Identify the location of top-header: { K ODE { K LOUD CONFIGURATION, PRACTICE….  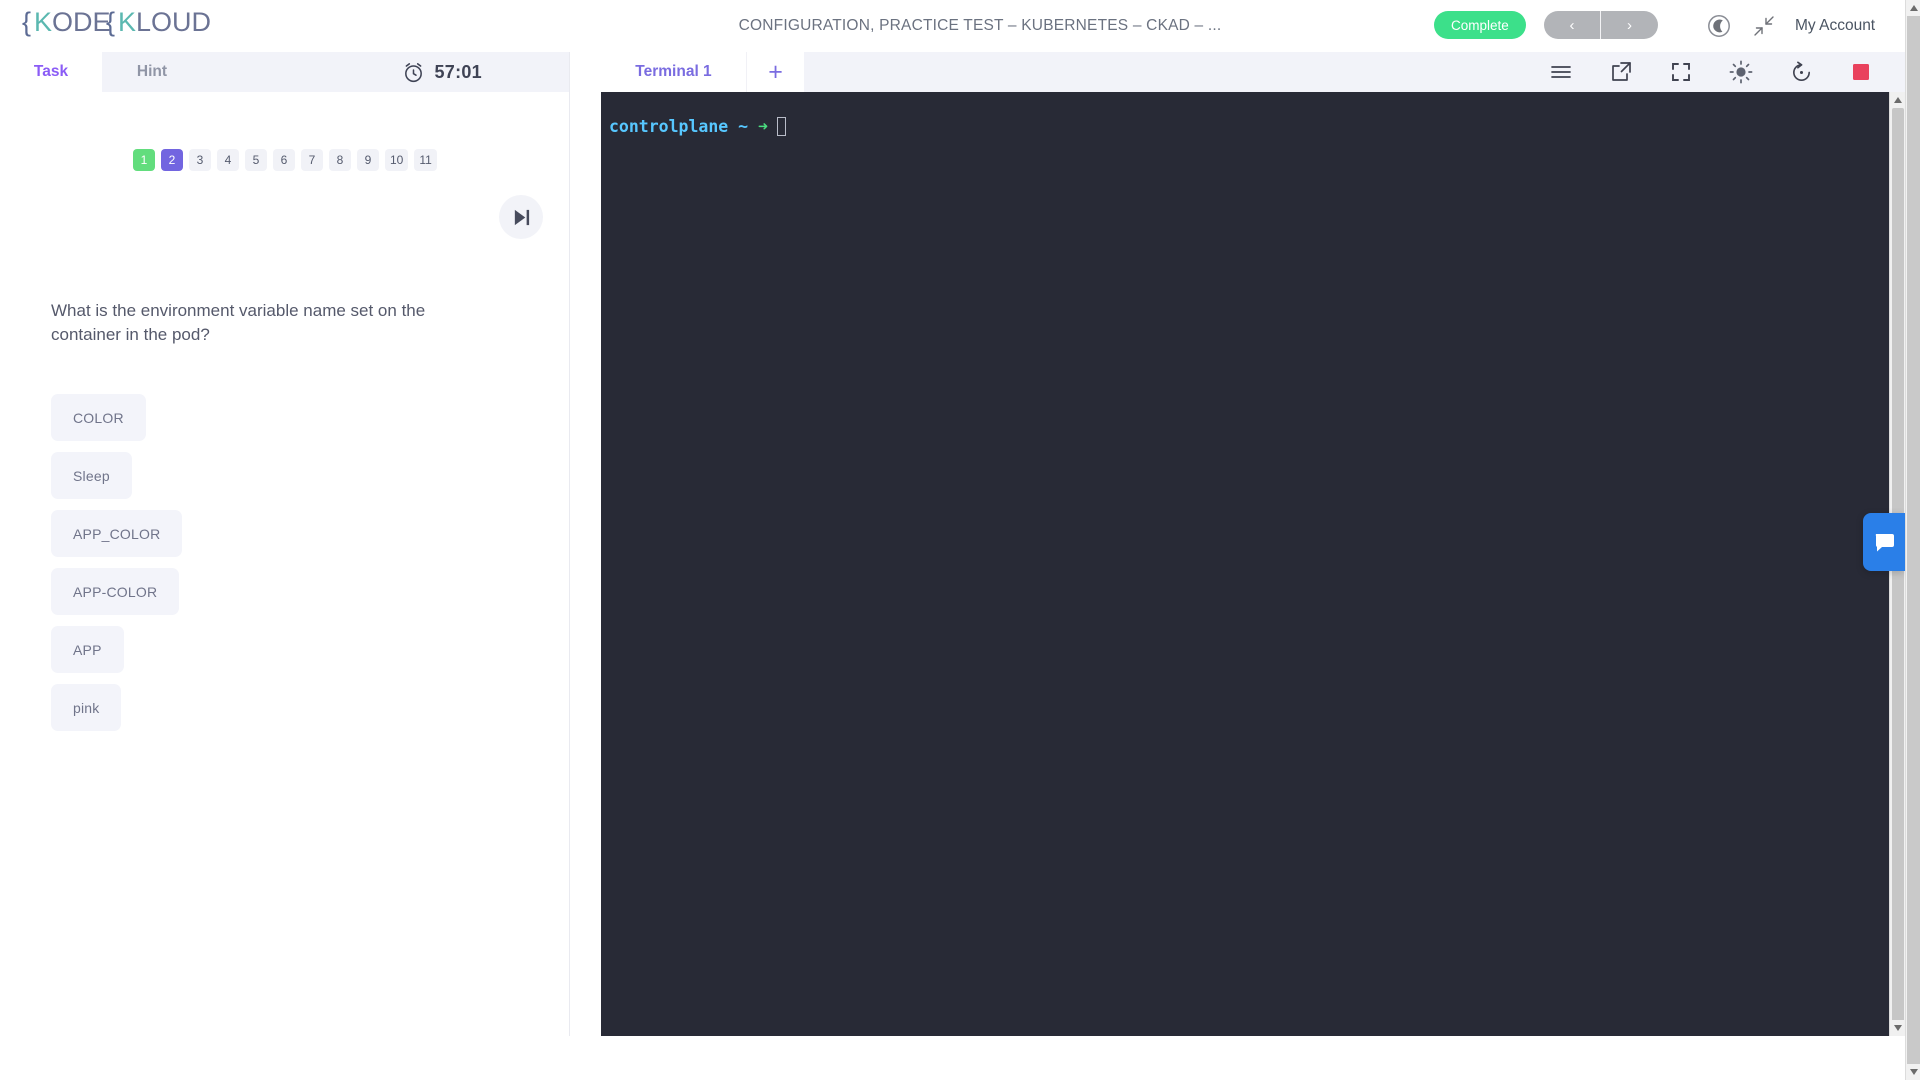
(952, 26).